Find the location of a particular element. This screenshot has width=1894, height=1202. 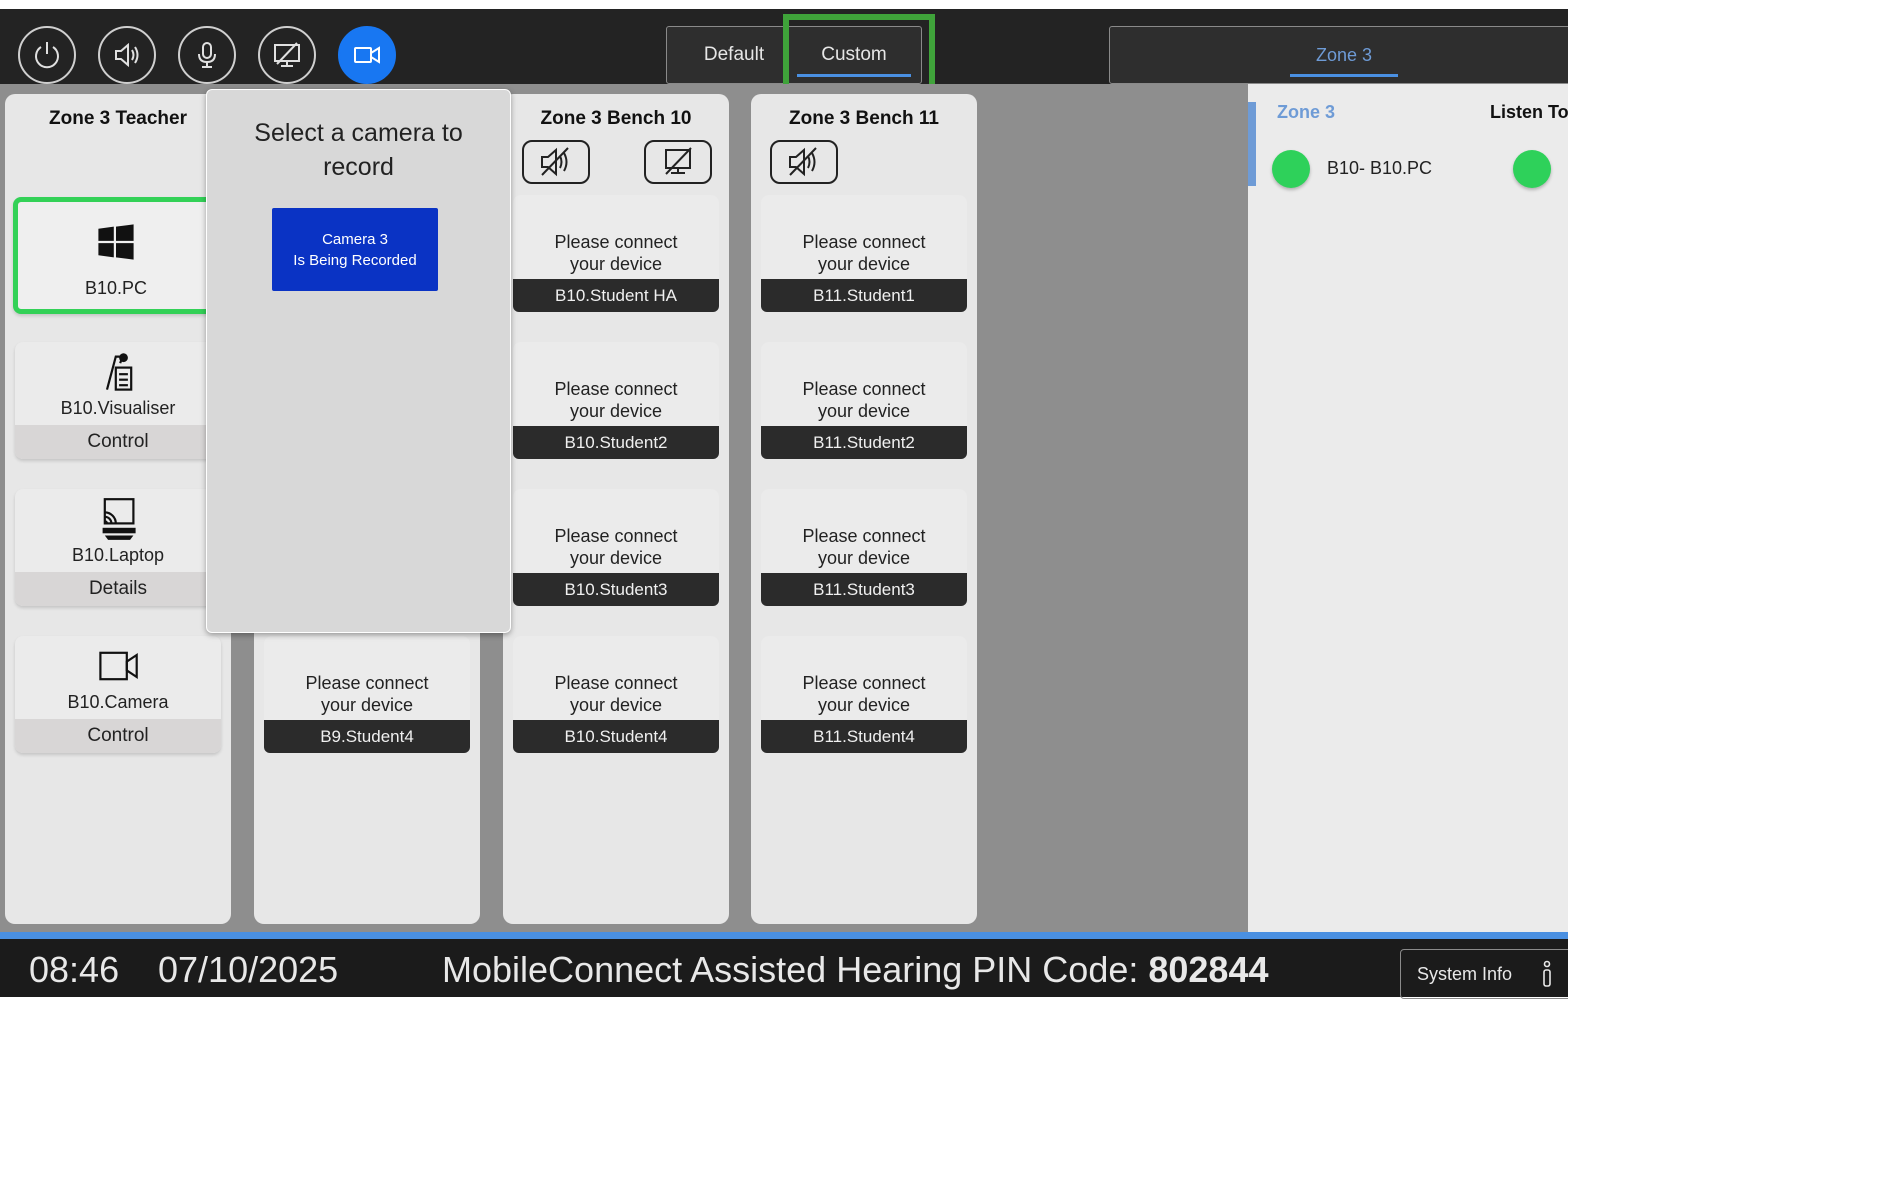

zone-device-label: B10- B10.PC is located at coordinates (1380, 168).